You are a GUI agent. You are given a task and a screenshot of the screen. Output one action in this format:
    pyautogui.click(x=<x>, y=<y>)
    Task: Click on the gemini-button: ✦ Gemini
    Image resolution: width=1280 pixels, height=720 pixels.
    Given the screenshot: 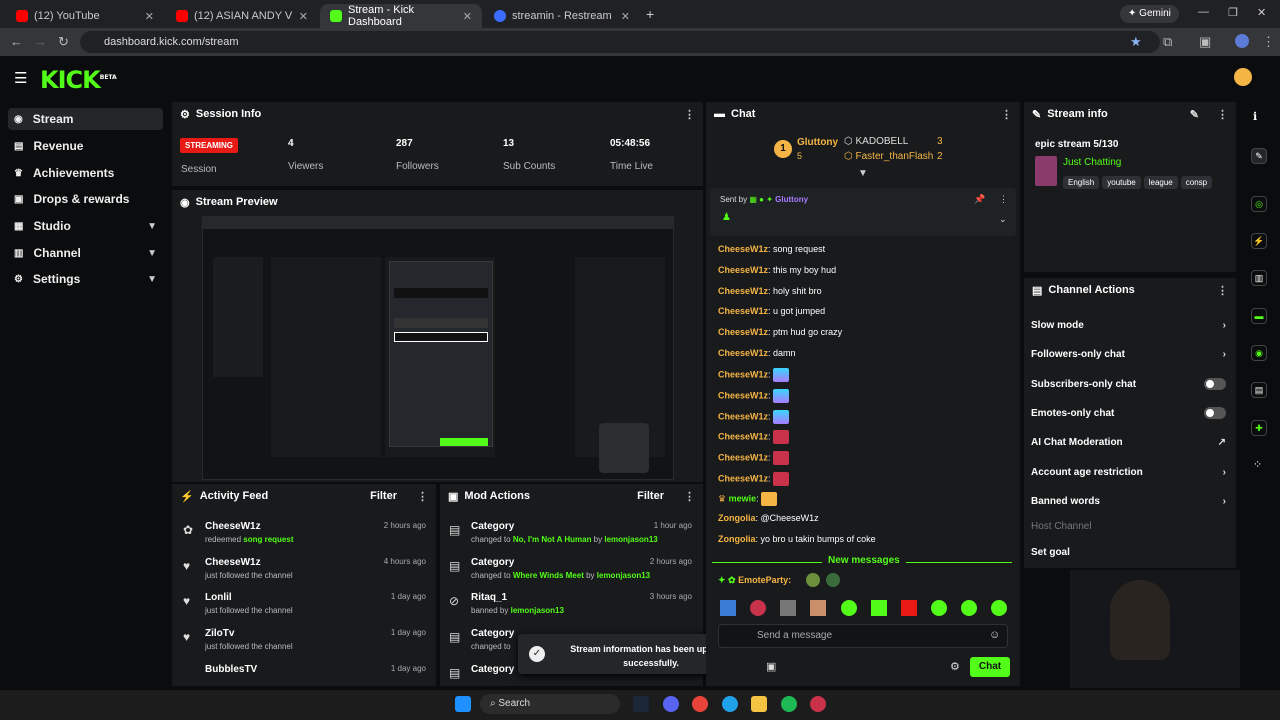 What is the action you would take?
    pyautogui.click(x=1149, y=14)
    